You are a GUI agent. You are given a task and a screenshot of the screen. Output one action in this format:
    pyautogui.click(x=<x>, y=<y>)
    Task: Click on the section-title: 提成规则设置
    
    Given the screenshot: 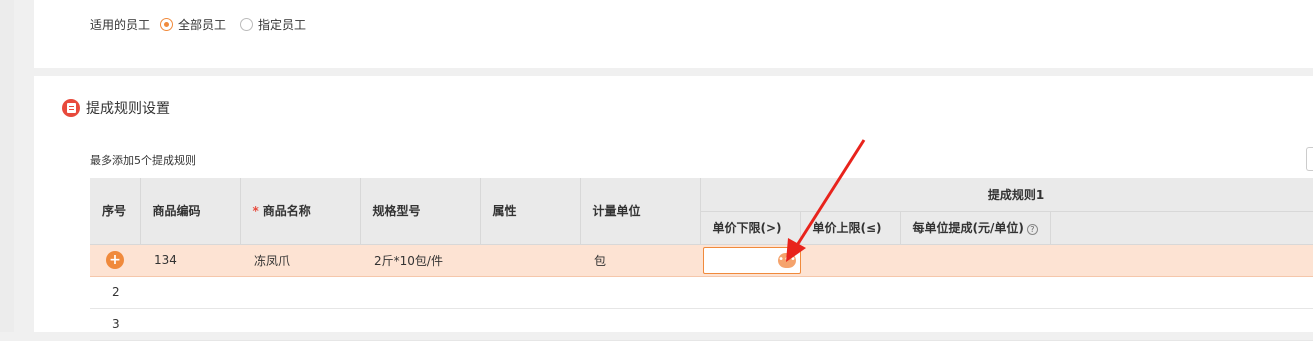 What is the action you would take?
    pyautogui.click(x=116, y=108)
    